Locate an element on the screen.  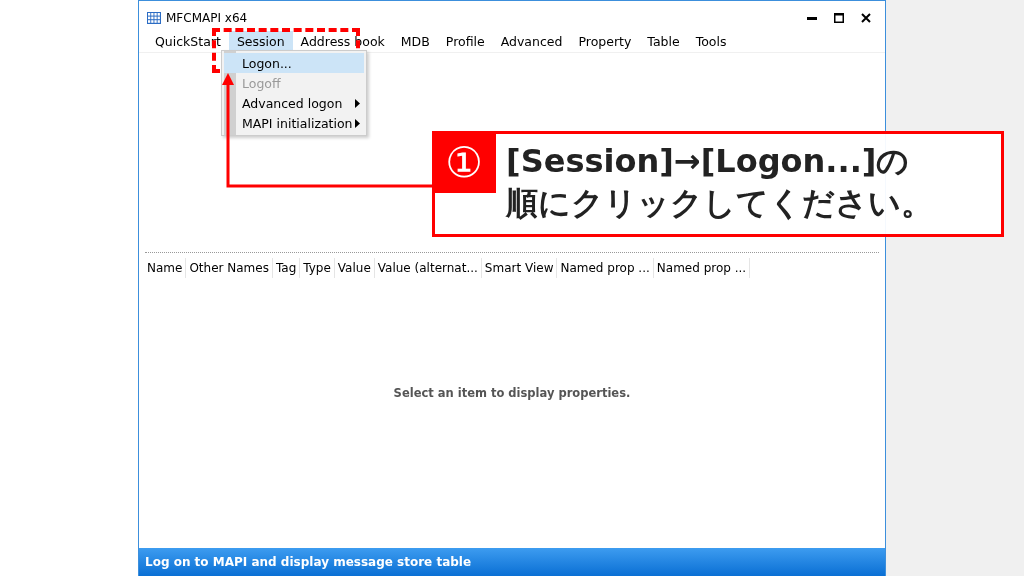
column-header: Tag is located at coordinates (286, 268).